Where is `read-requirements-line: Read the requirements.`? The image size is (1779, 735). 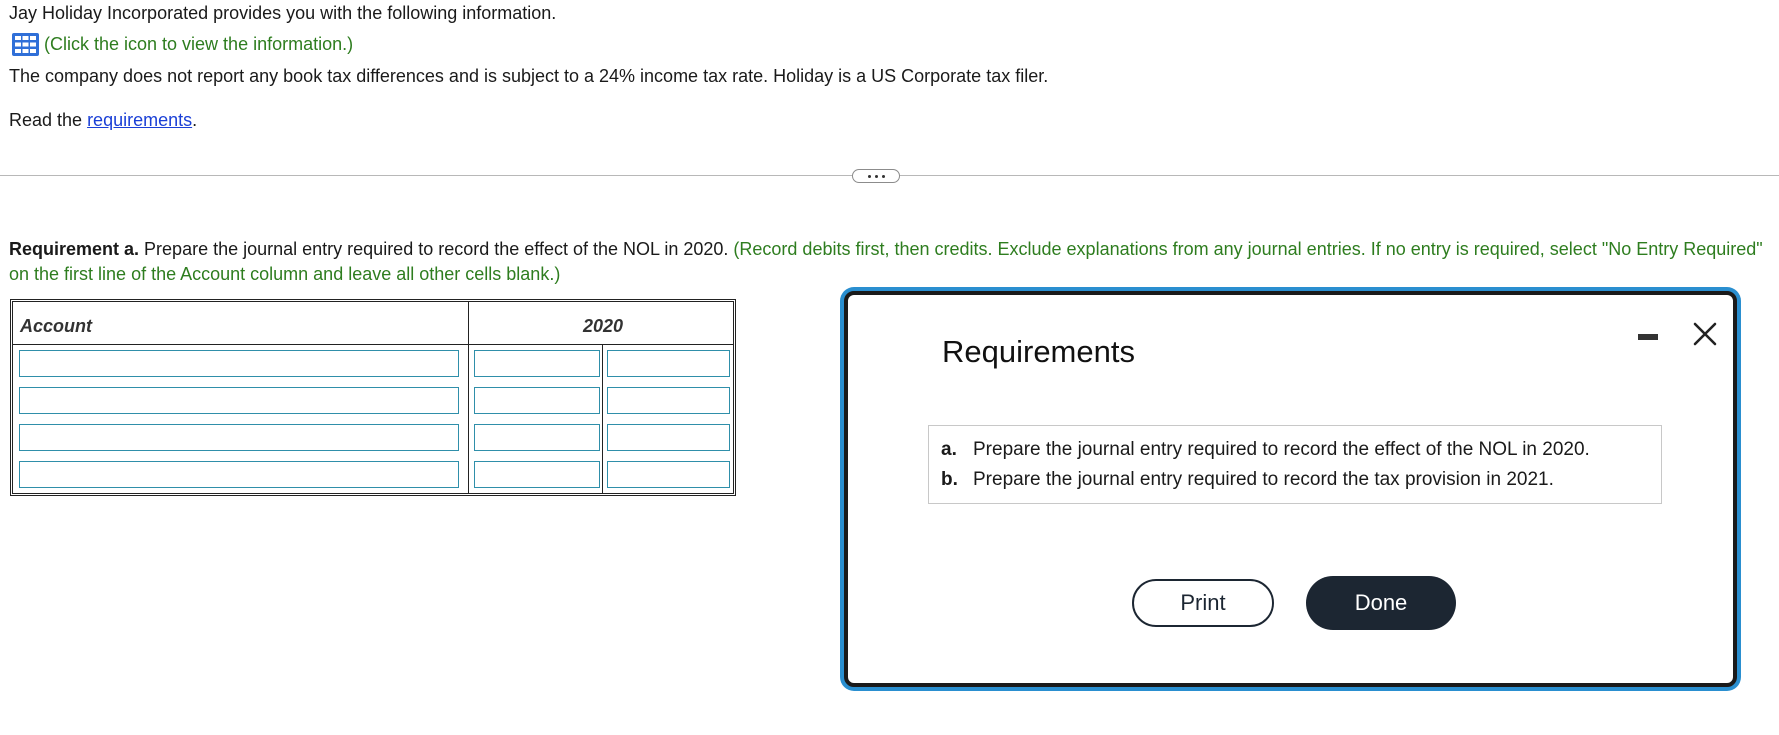 read-requirements-line: Read the requirements. is located at coordinates (103, 120).